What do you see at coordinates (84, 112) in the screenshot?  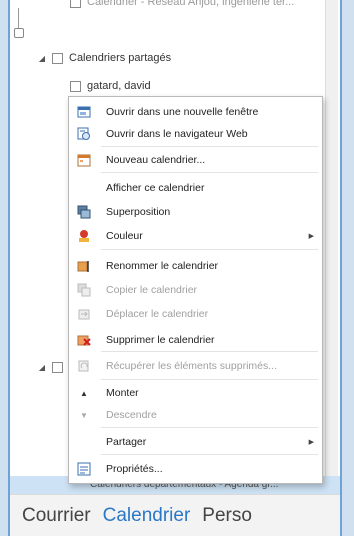 I see `new-window-icon` at bounding box center [84, 112].